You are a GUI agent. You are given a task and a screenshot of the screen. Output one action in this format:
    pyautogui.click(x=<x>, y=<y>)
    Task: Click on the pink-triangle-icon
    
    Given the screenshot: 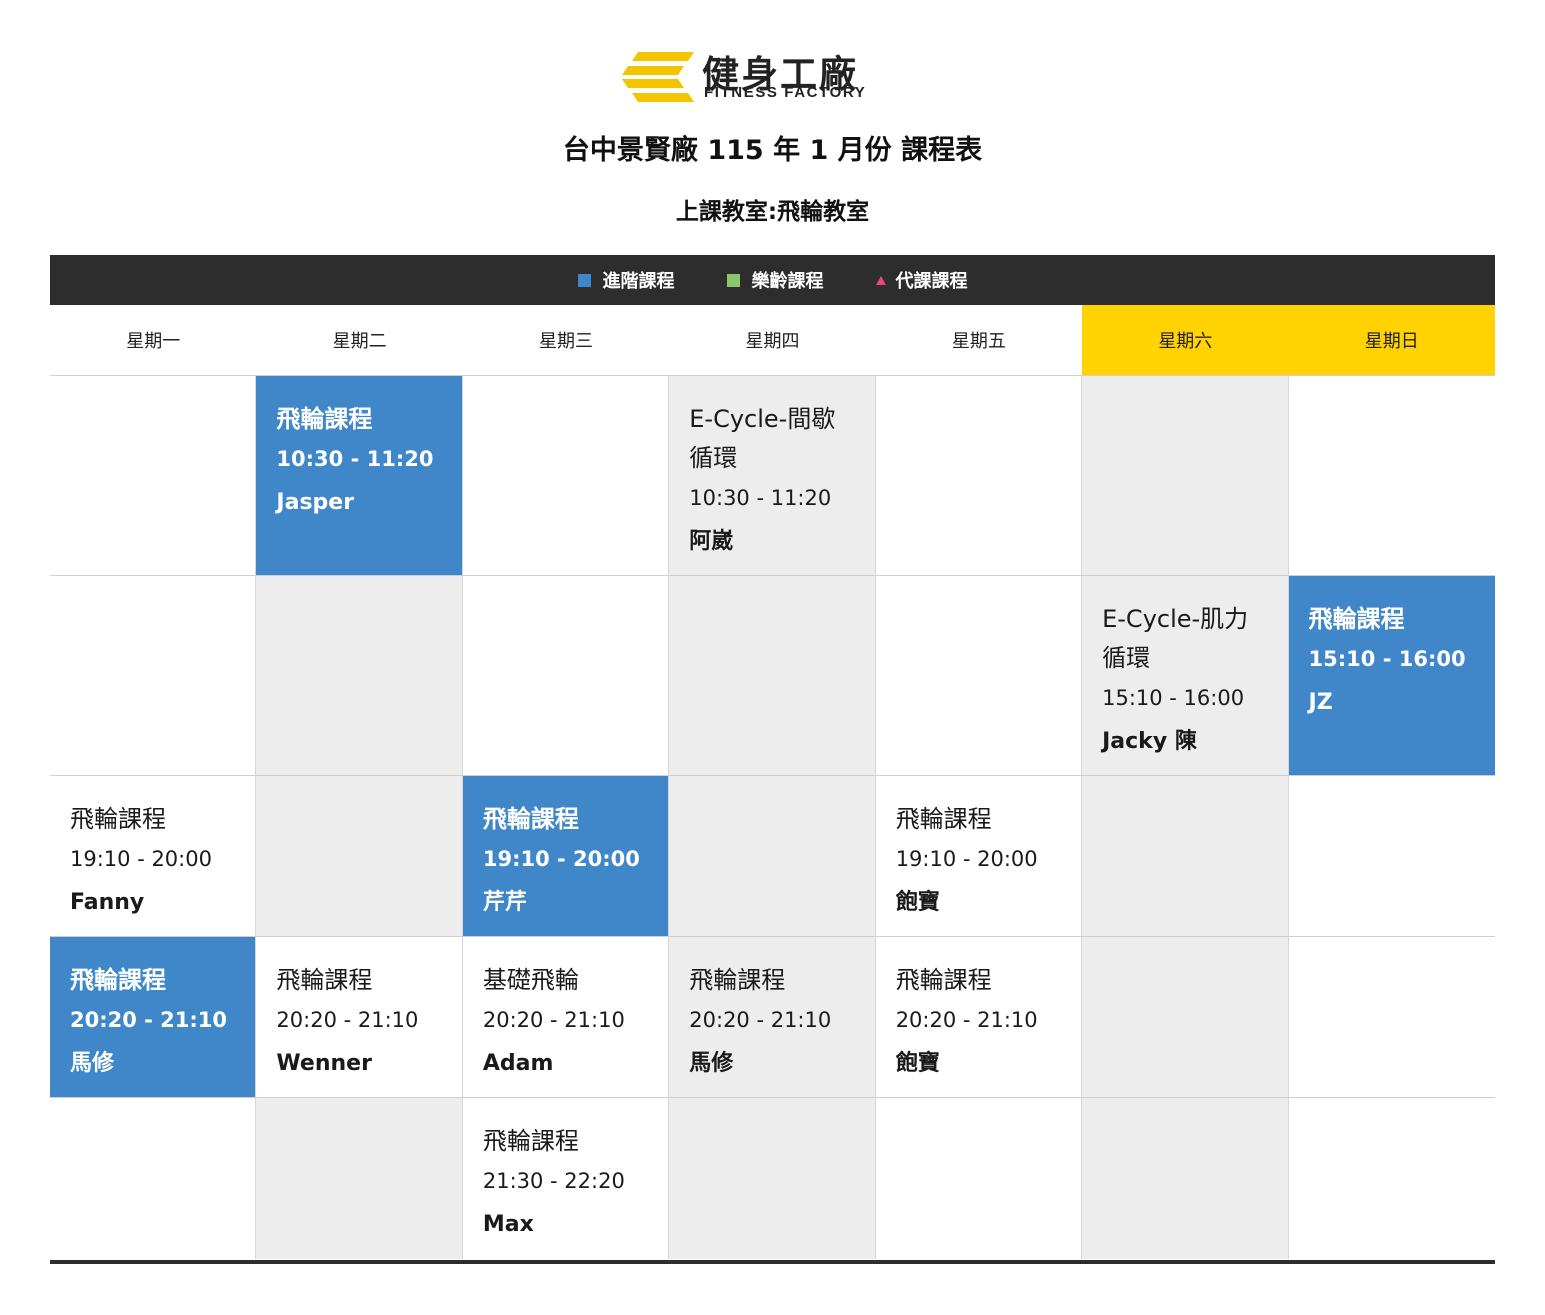 What is the action you would take?
    pyautogui.click(x=880, y=280)
    